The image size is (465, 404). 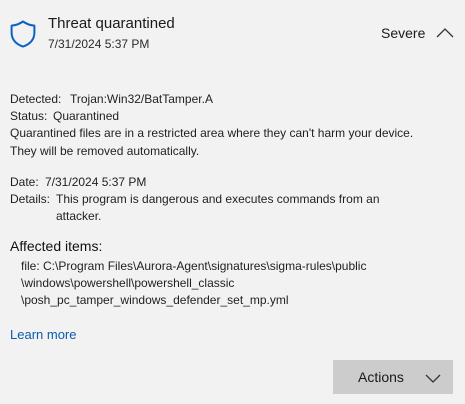 What do you see at coordinates (433, 378) in the screenshot?
I see `chevron-down-icon` at bounding box center [433, 378].